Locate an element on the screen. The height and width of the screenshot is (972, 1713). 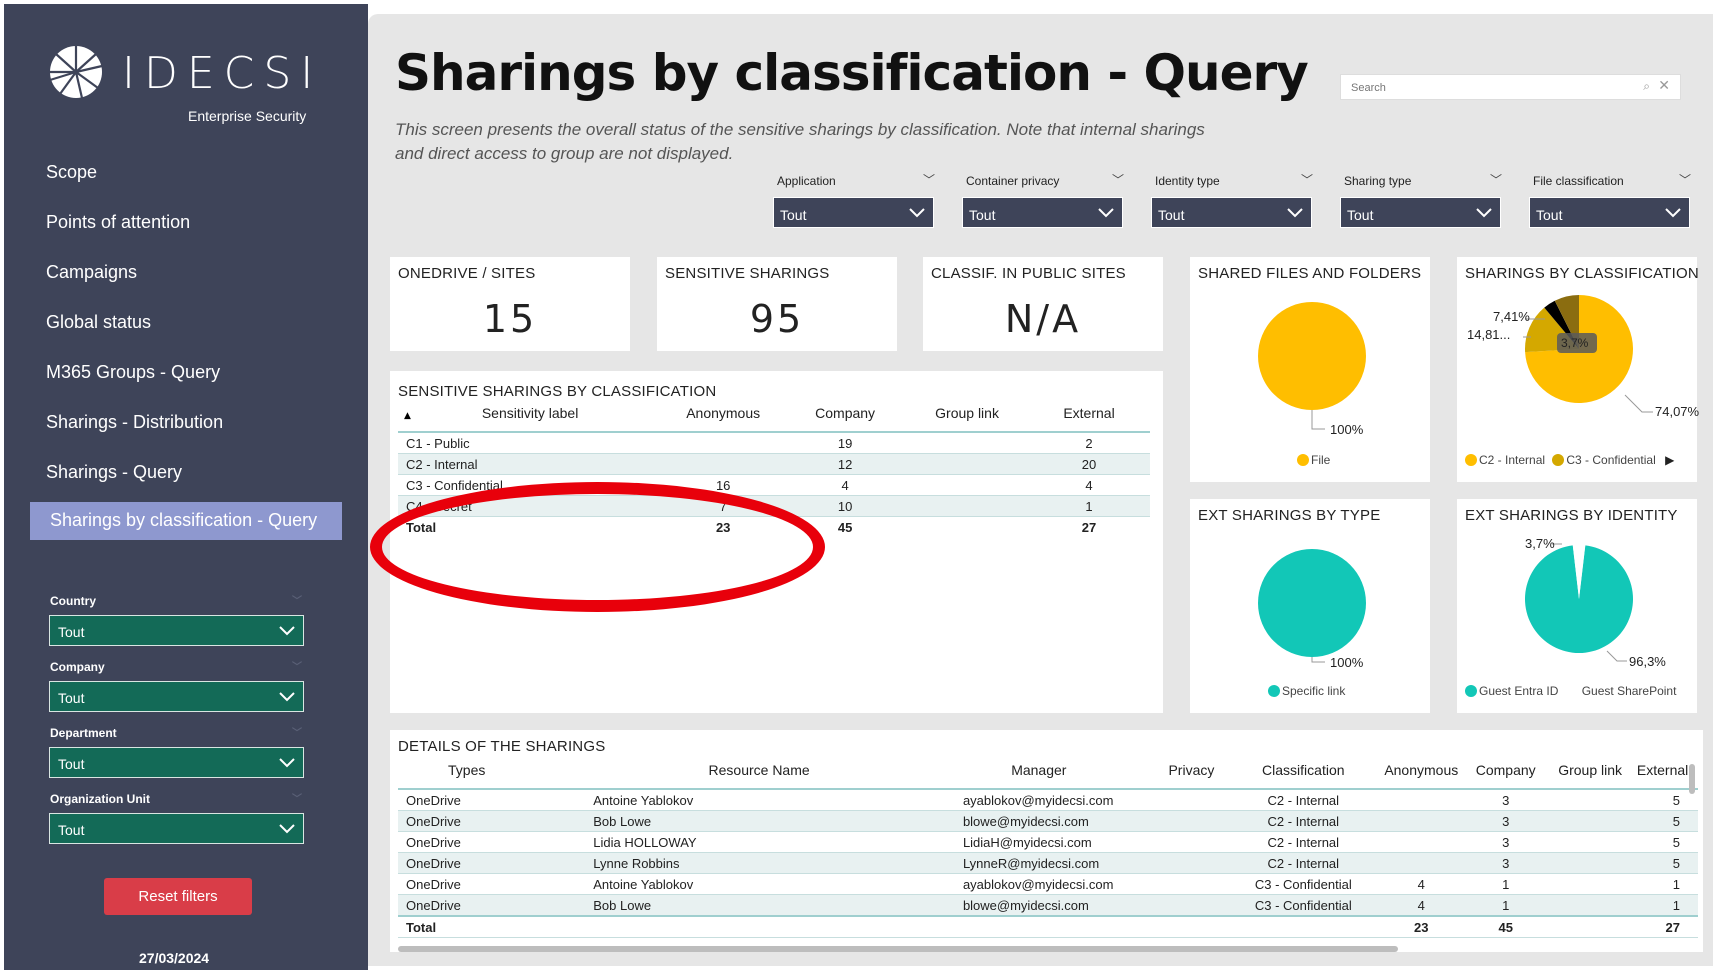
ext-sharings-by-type-chart-card: EXT SHARINGS BY TYPE 100% Specific link is located at coordinates (1310, 606).